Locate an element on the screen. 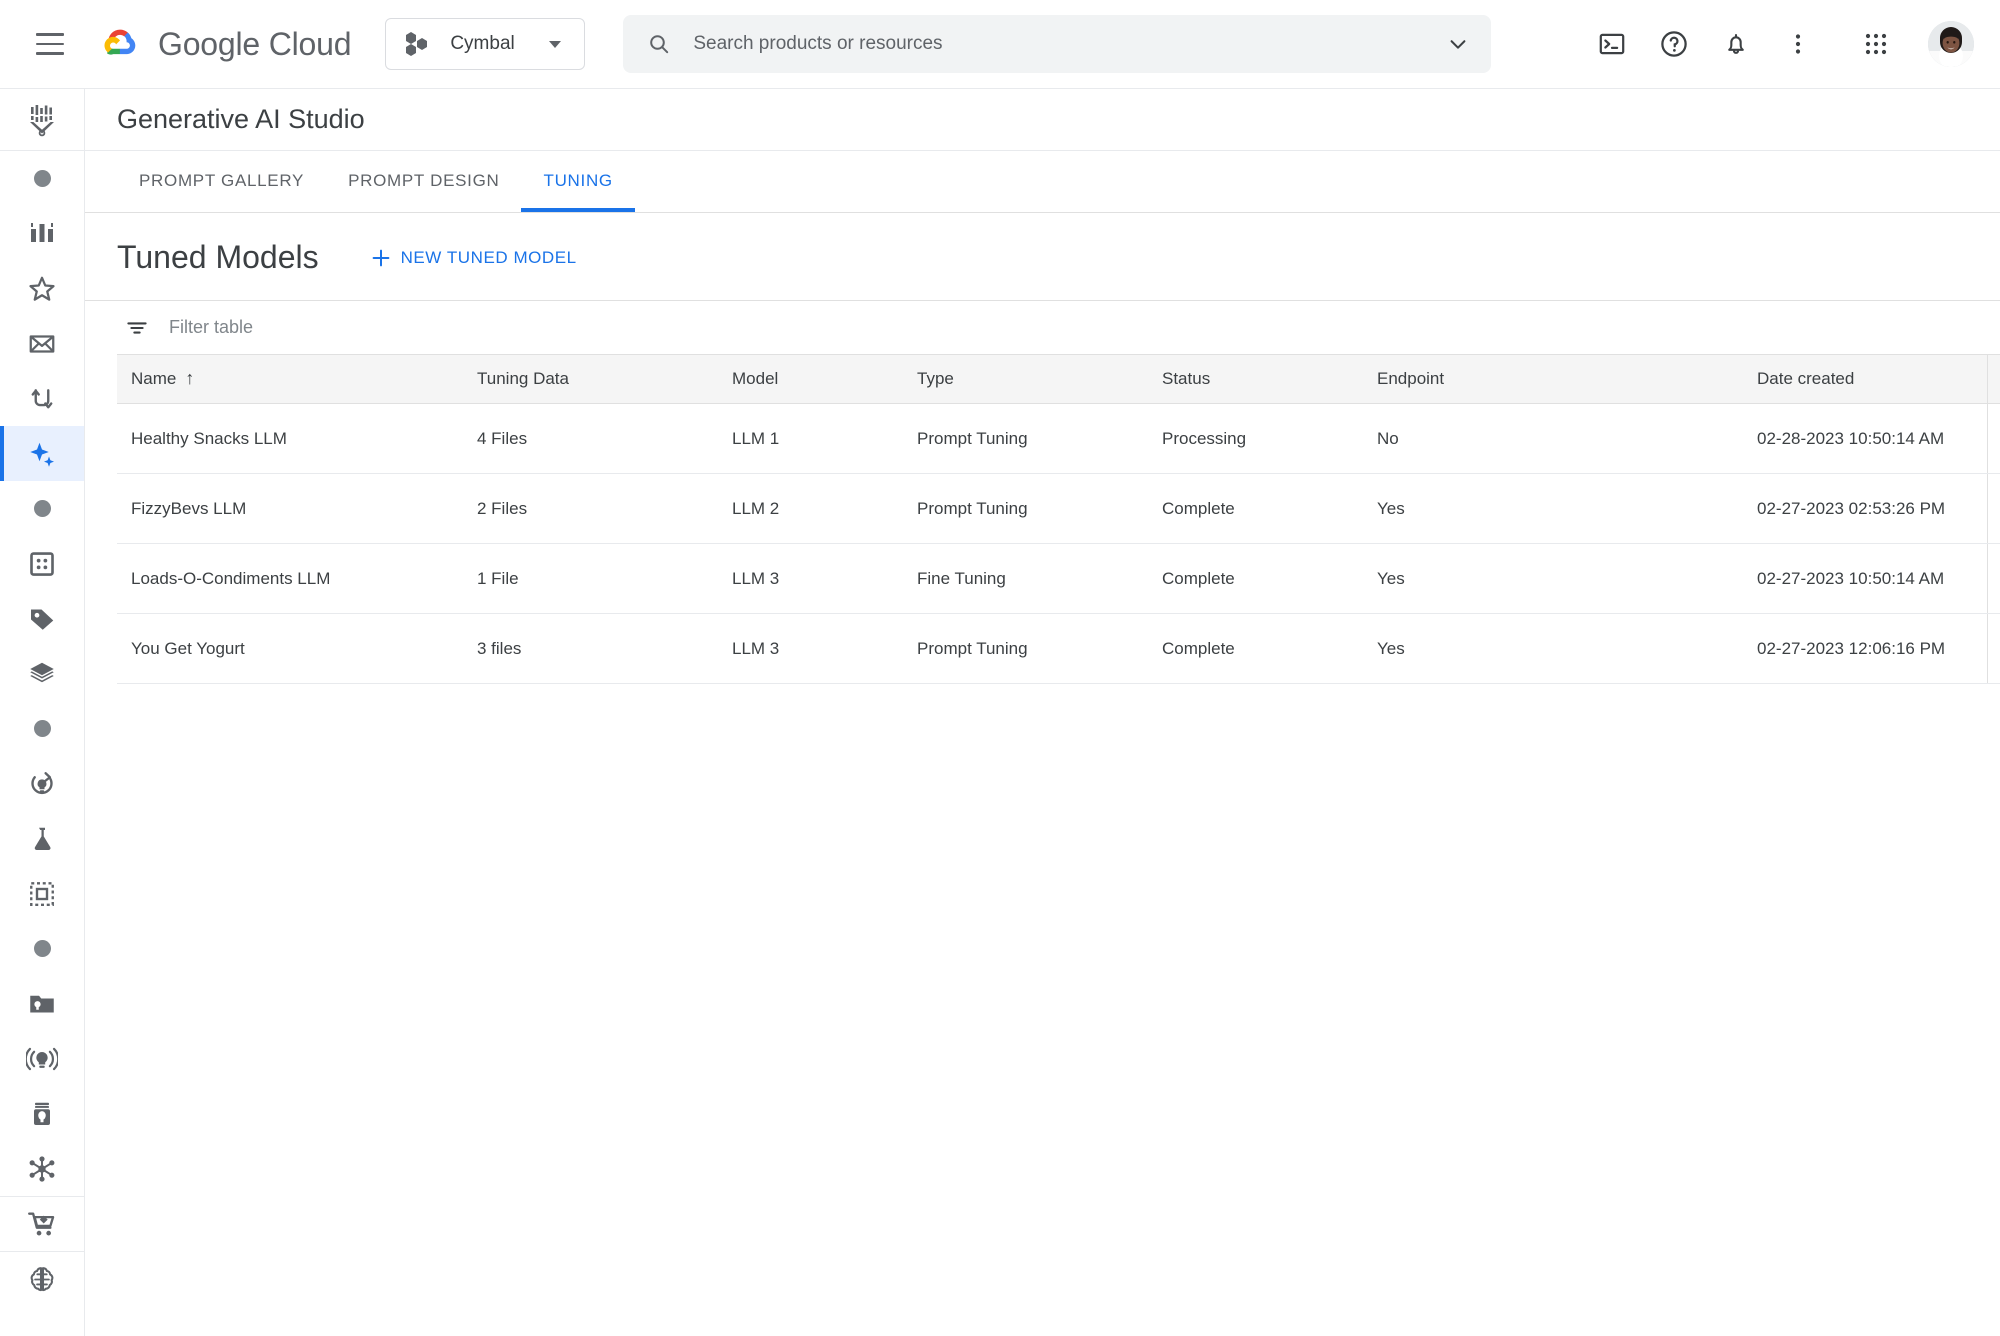 Image resolution: width=2000 pixels, height=1336 pixels. sort-ascending-icon: ↑ is located at coordinates (190, 378).